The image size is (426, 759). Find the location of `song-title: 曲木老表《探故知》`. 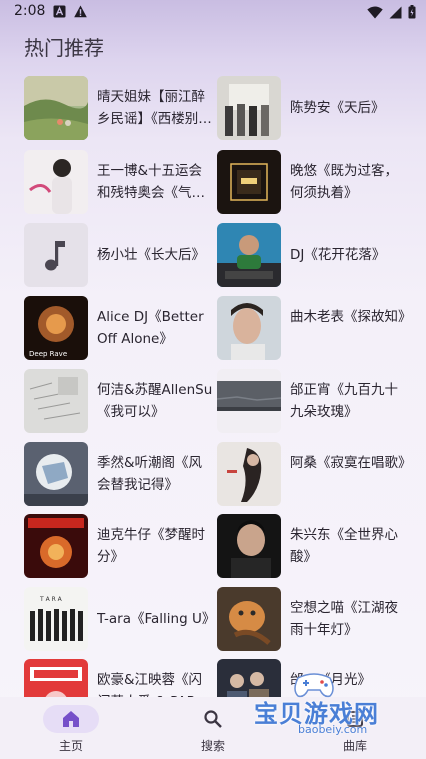

song-title: 曲木老表《探故知》 is located at coordinates (348, 317).